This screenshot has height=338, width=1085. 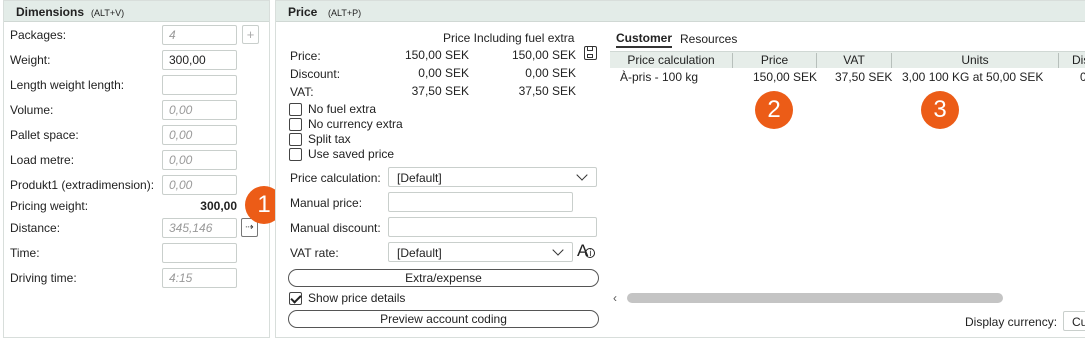 I want to click on scroll-left-icon: ‹, so click(x=615, y=298).